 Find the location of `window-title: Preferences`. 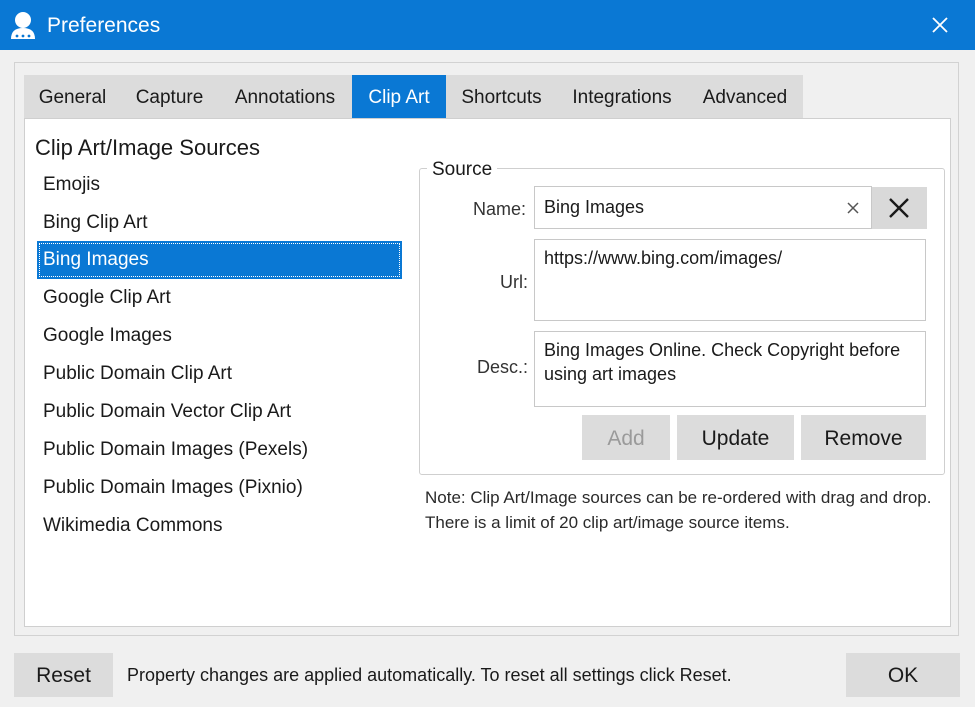

window-title: Preferences is located at coordinates (104, 25).